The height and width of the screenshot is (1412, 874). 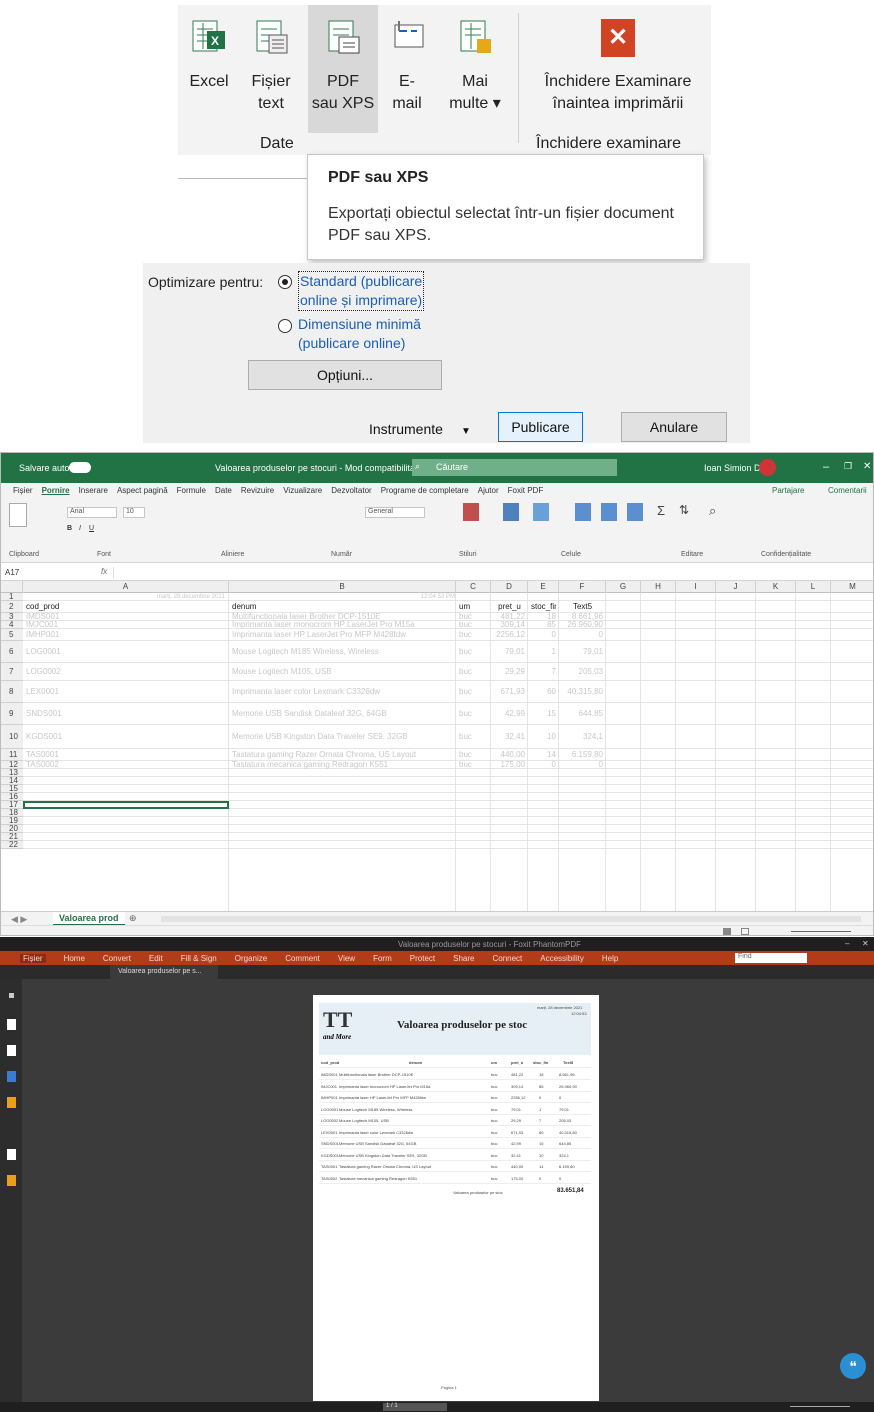 What do you see at coordinates (826, 467) in the screenshot?
I see `minimize-icon: –` at bounding box center [826, 467].